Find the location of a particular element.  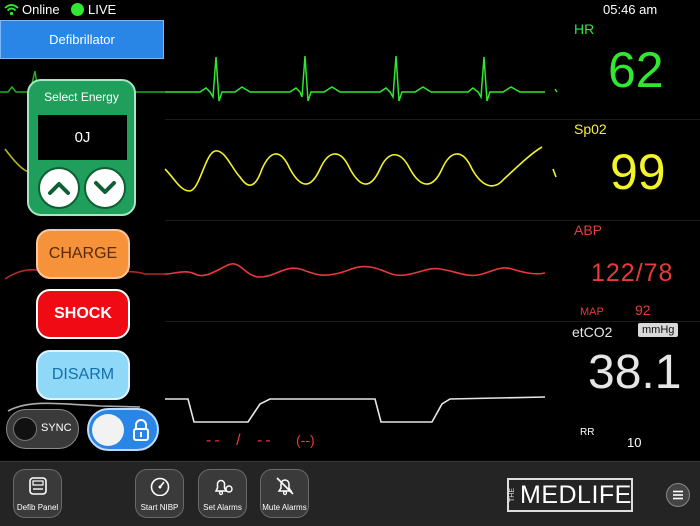

mute-alarms-label: Mute Alarms is located at coordinates (284, 507).